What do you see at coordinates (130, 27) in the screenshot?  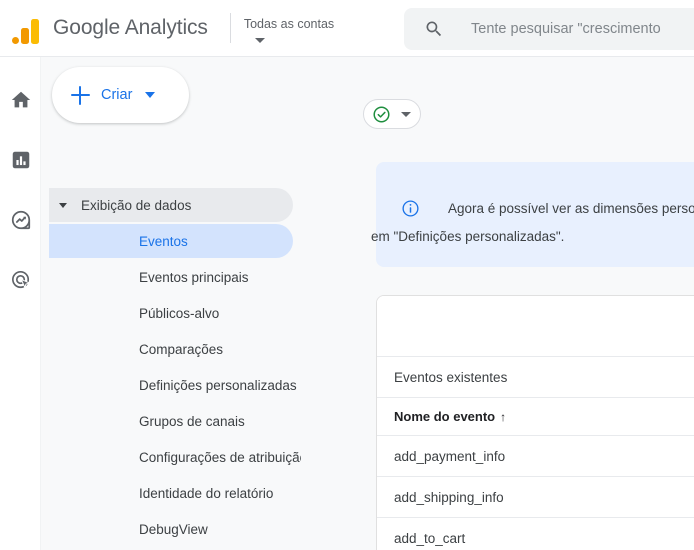 I see `brand-title: Google Analytics` at bounding box center [130, 27].